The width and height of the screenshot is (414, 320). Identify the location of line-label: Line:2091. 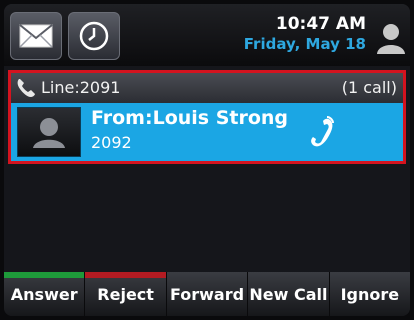
(81, 87).